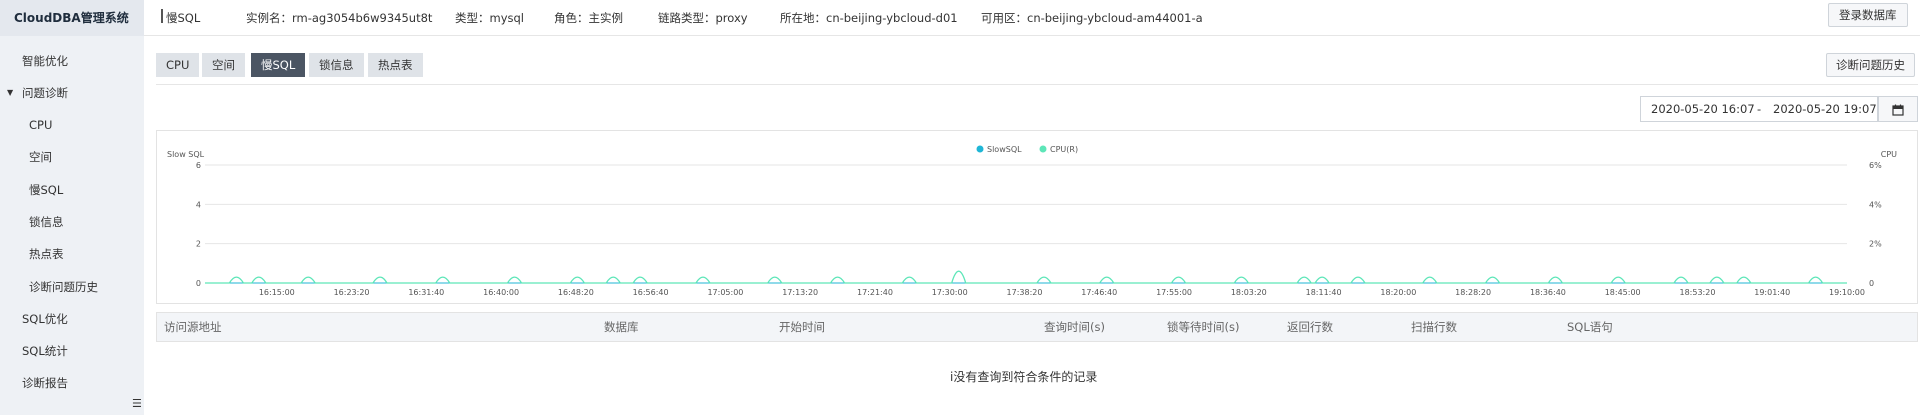 The width and height of the screenshot is (1920, 415). I want to click on x-tick-label: 17:46:40, so click(1099, 292).